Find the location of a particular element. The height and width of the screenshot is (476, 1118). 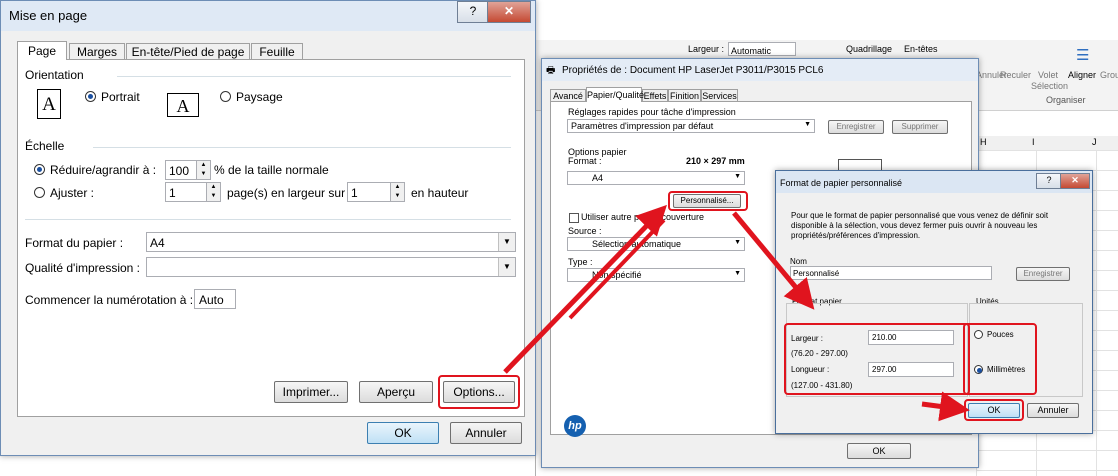

arrow-from-format-to-dims is located at coordinates (617, 269).